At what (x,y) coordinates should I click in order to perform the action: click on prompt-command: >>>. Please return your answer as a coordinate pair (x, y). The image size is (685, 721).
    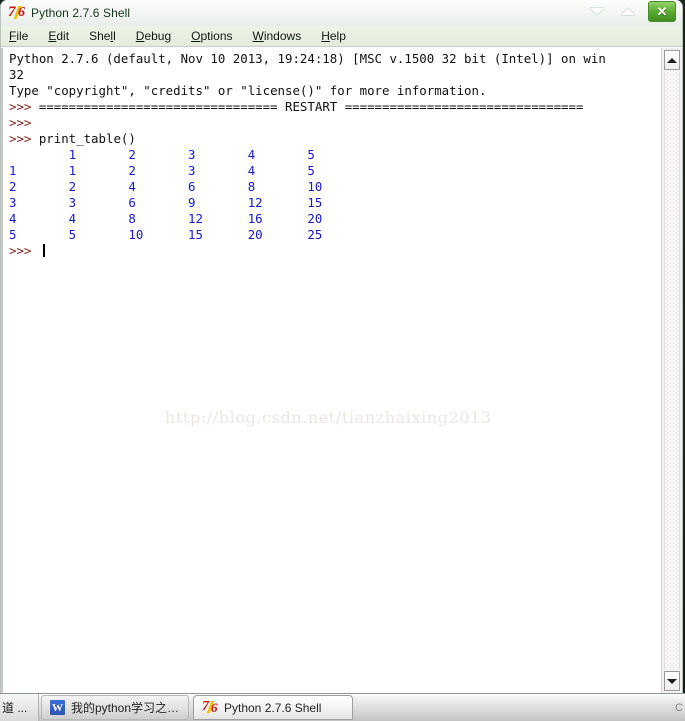
    Looking at the image, I should click on (24, 138).